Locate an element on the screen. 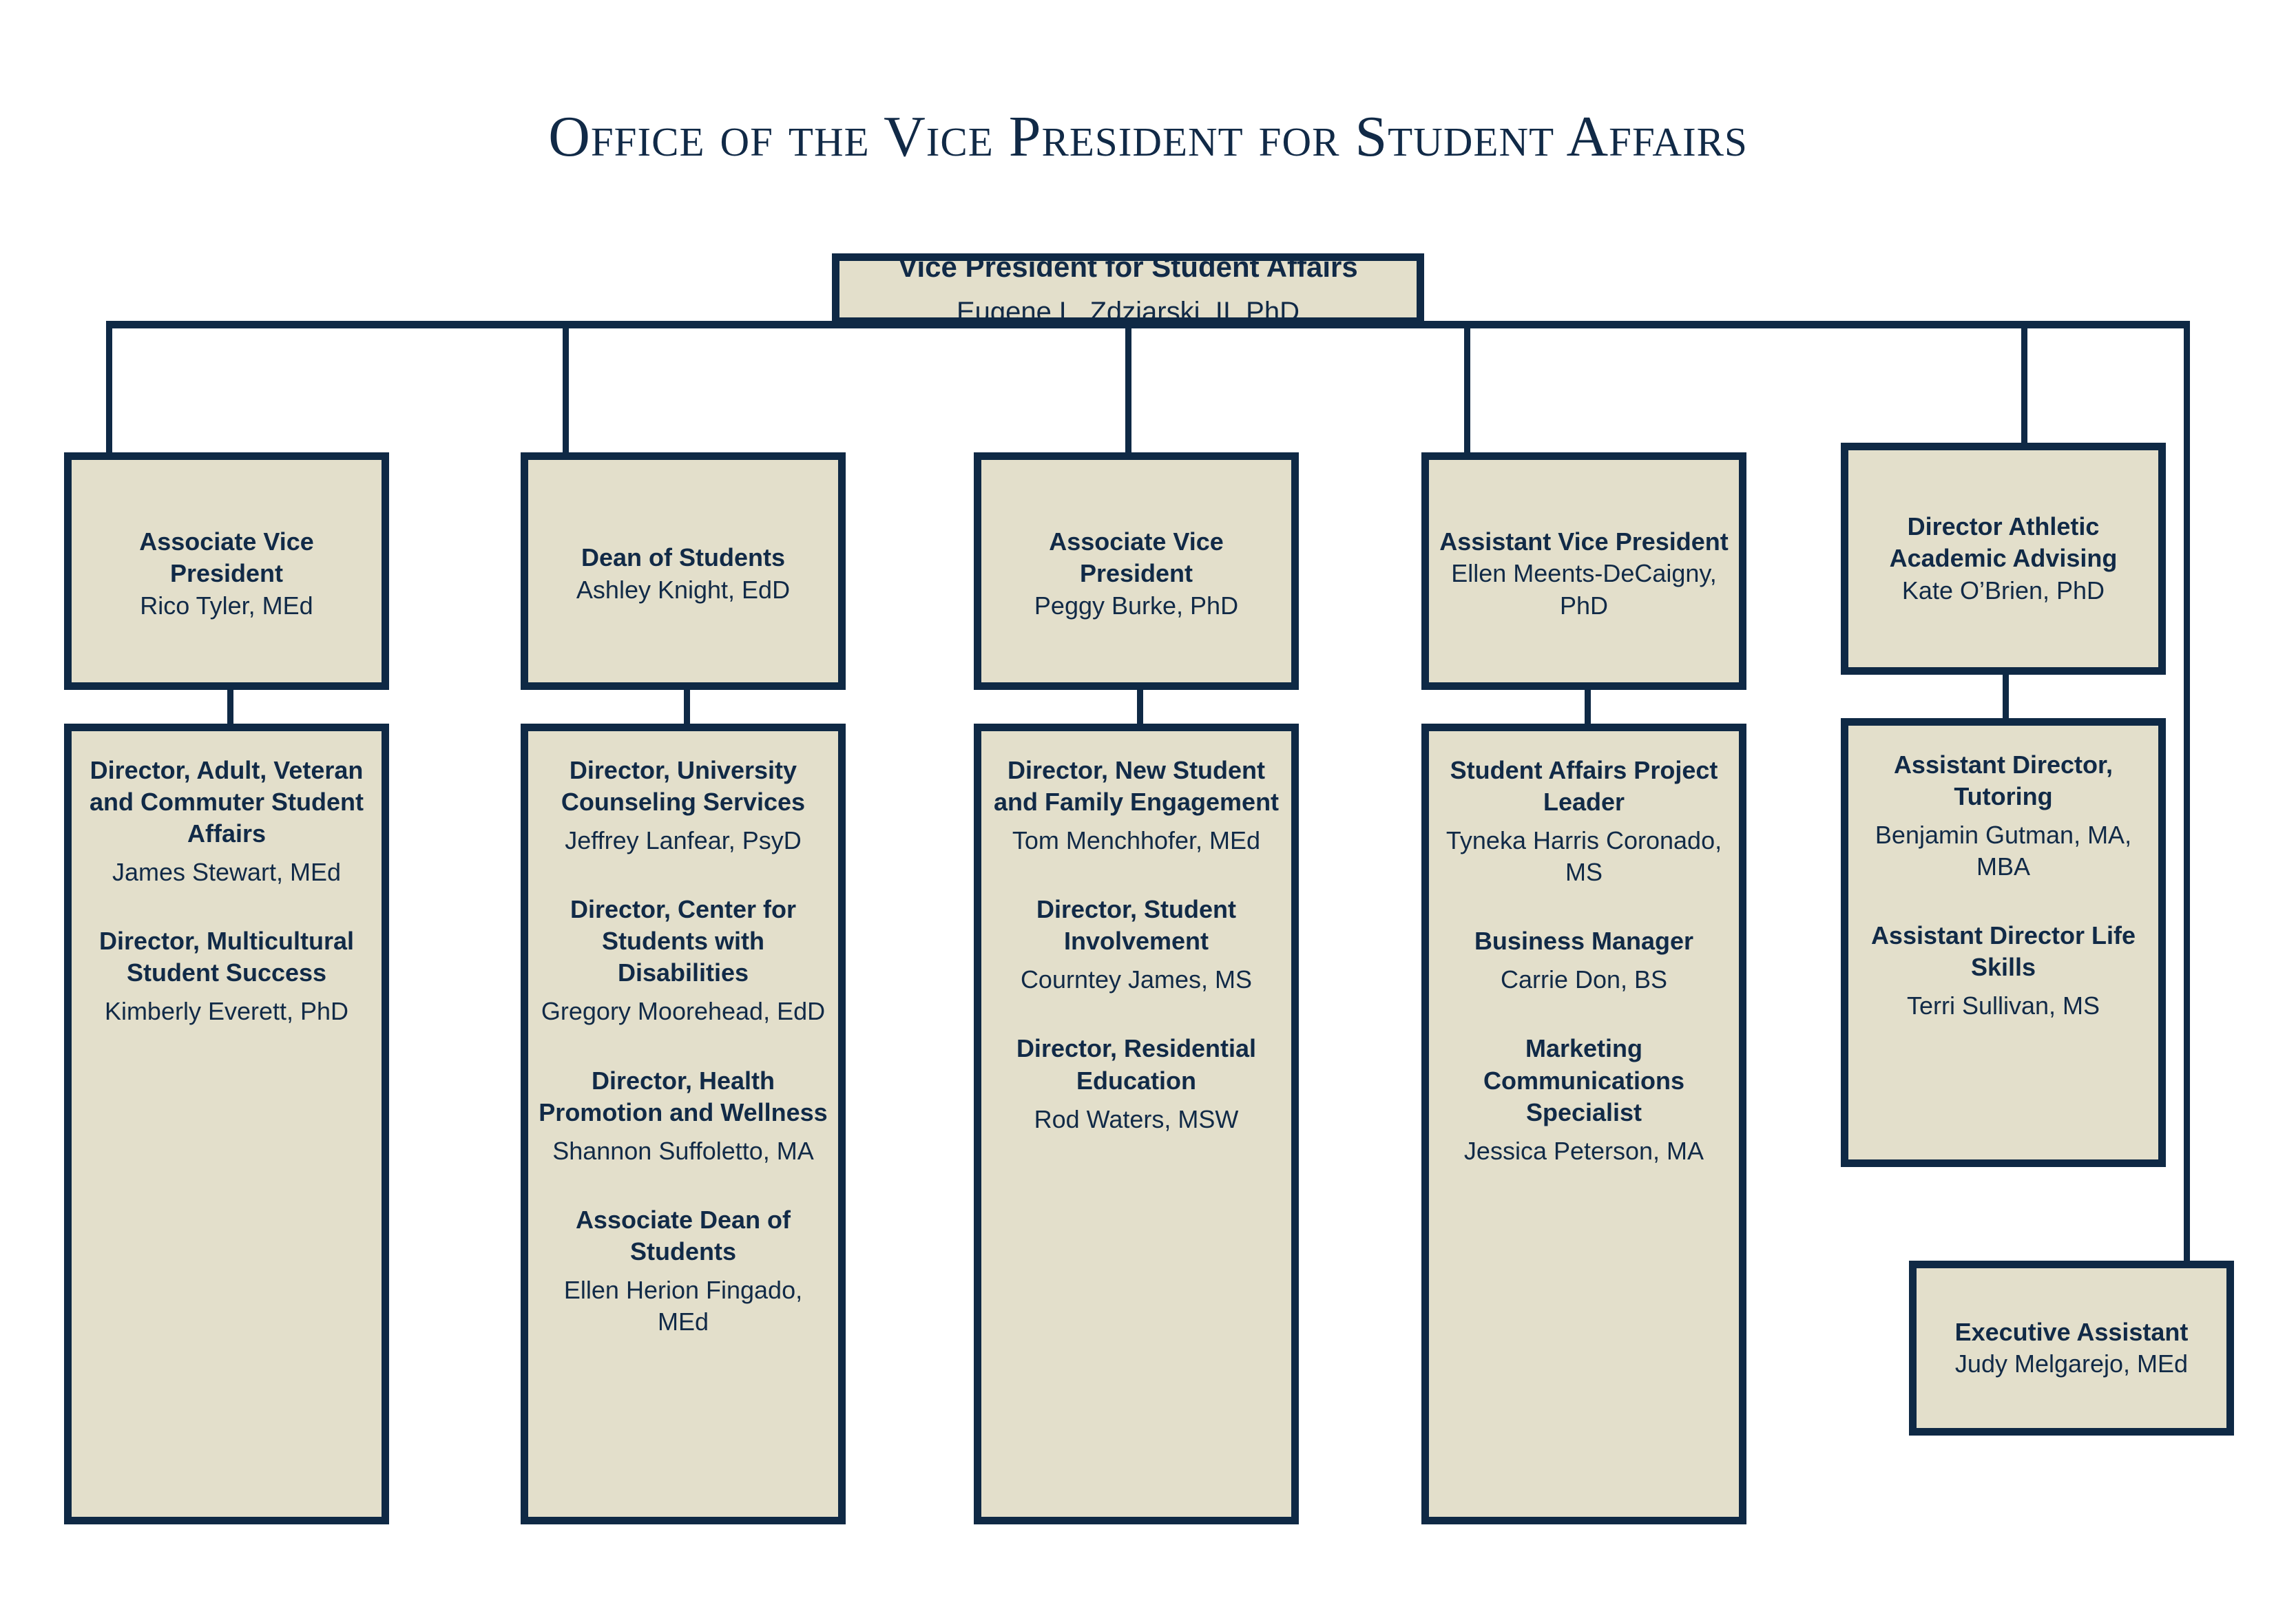  connector-drop-col4 is located at coordinates (1467, 388).